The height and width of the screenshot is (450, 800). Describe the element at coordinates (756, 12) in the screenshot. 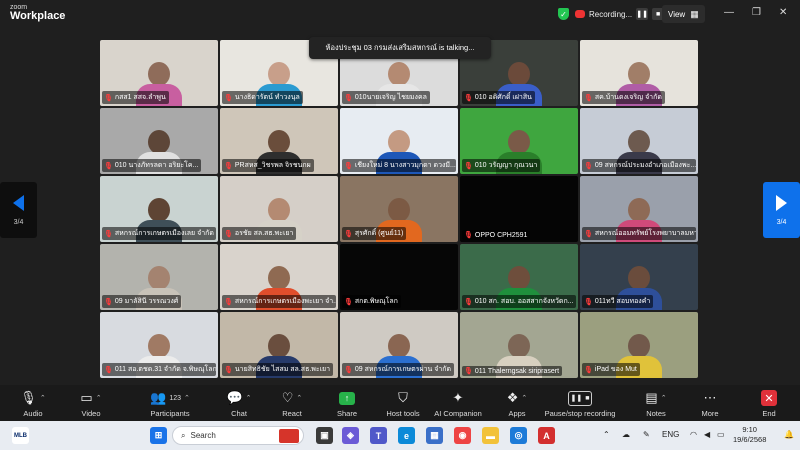

I see `maximize-icon: ❐` at that location.